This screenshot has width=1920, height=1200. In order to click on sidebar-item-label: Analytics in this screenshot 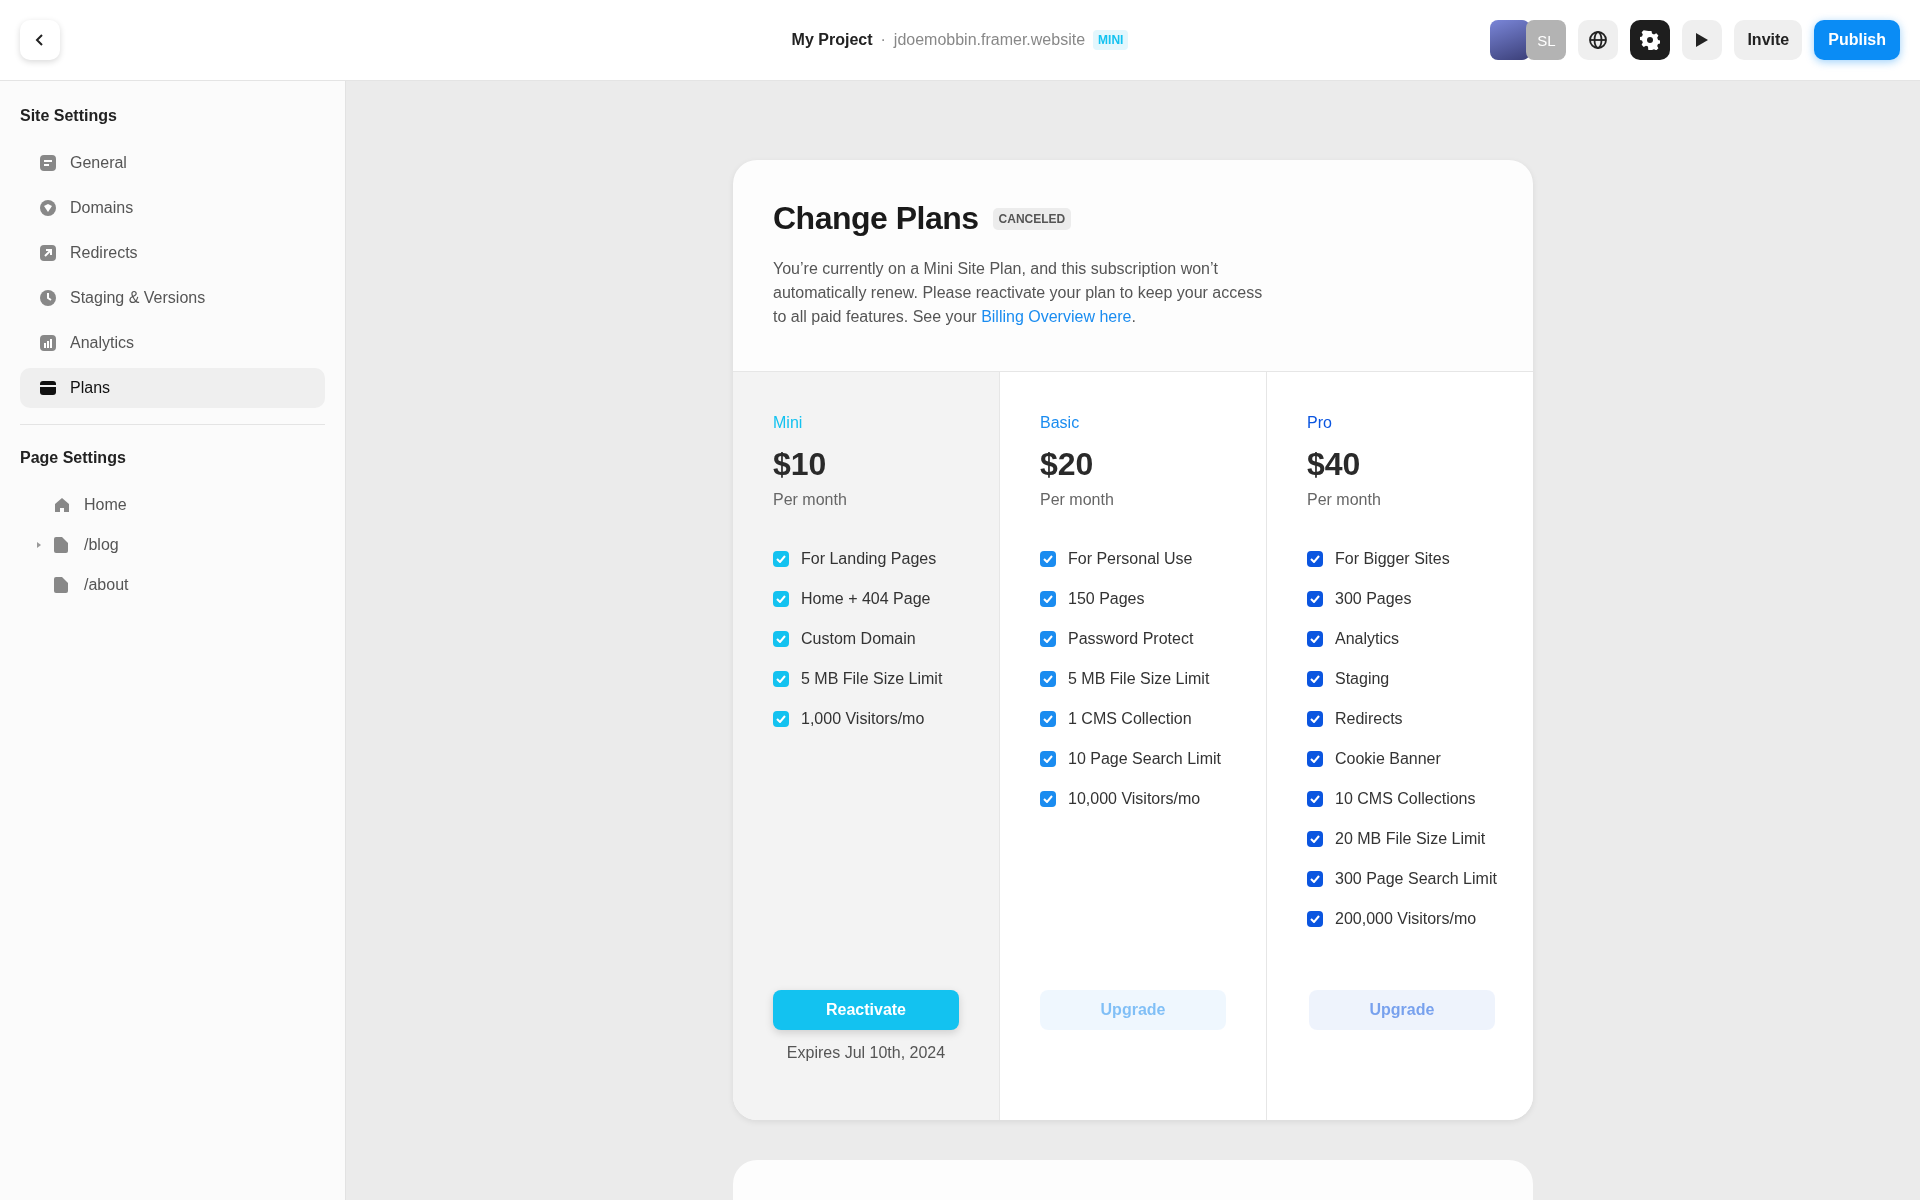, I will do `click(102, 343)`.